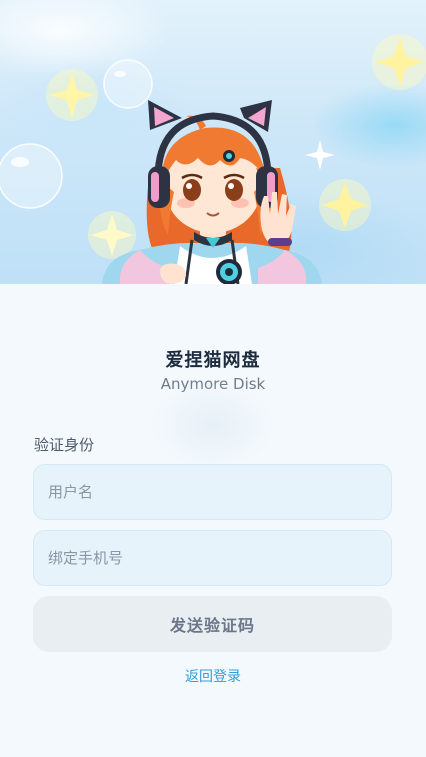 The height and width of the screenshot is (757, 426). I want to click on username-input, so click(212, 492).